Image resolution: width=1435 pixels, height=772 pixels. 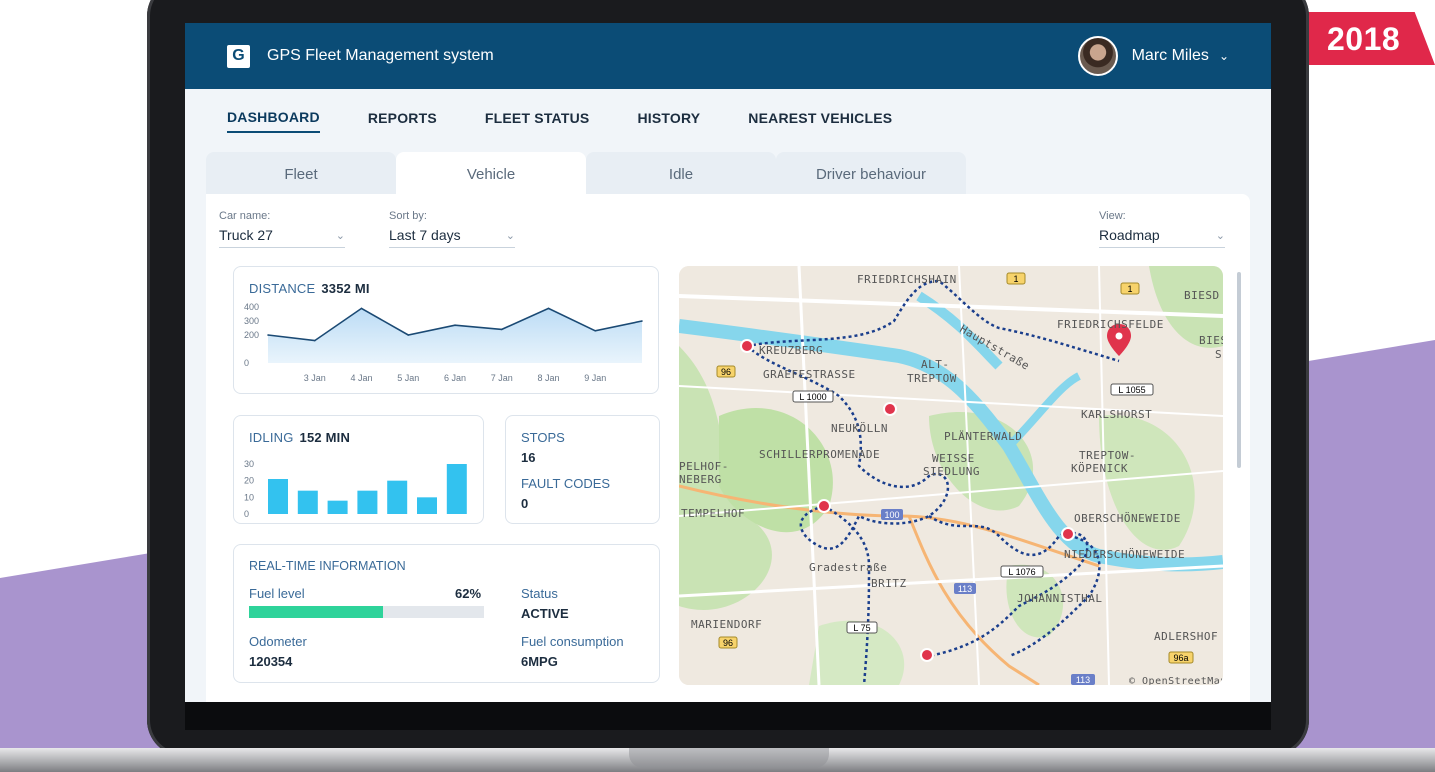 I want to click on svg-text: L 1076, so click(x=1021, y=572).